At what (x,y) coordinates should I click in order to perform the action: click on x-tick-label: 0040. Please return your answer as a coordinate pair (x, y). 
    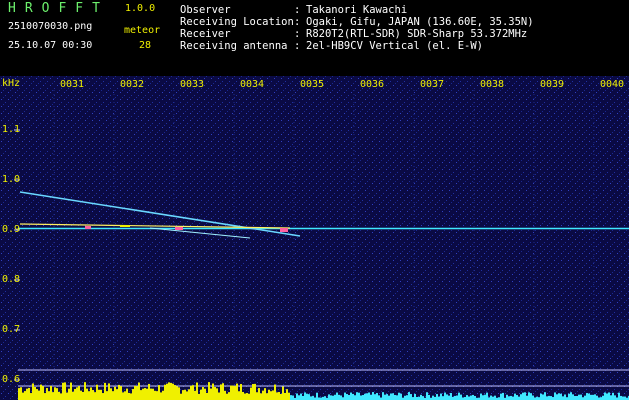
    Looking at the image, I should click on (612, 84).